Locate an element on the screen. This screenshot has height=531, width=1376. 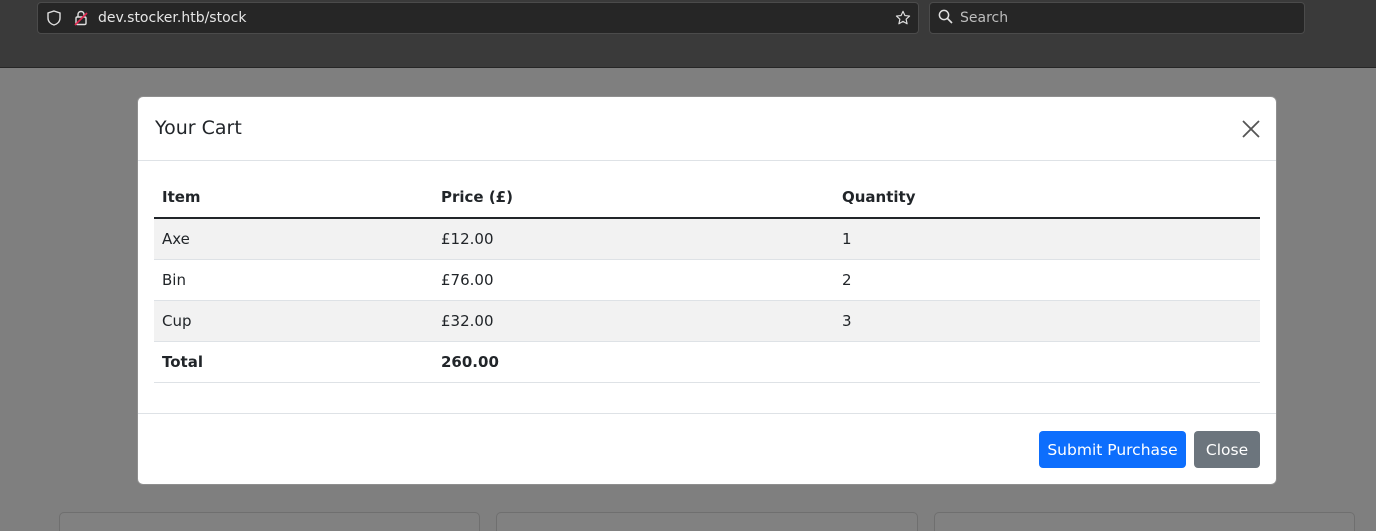
item-name: Cup is located at coordinates (293, 321).